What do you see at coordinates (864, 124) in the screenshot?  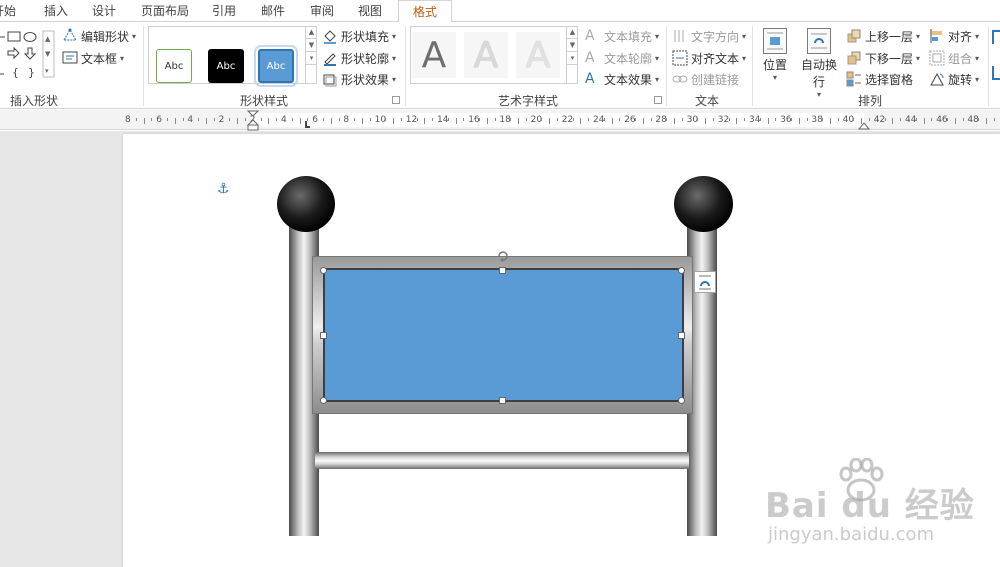 I see `right-indent-marker-icon` at bounding box center [864, 124].